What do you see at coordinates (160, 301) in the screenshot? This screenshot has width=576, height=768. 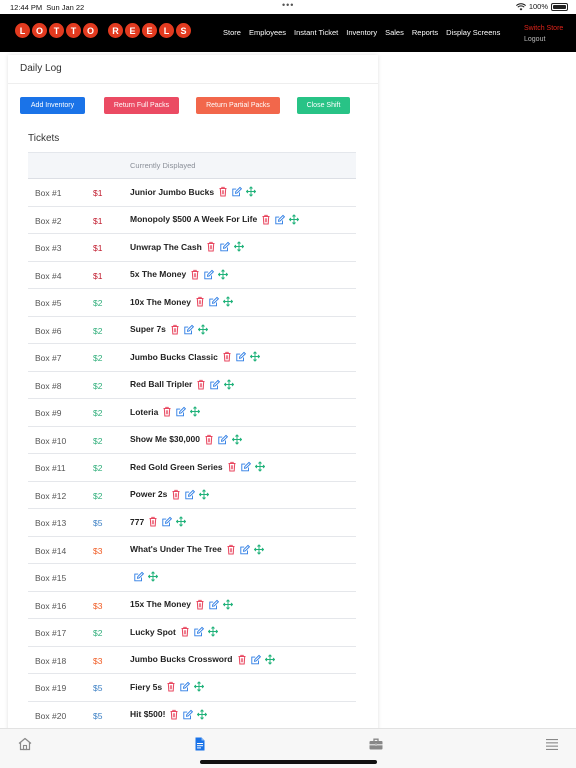 I see `ticket-name: 10x The Money` at bounding box center [160, 301].